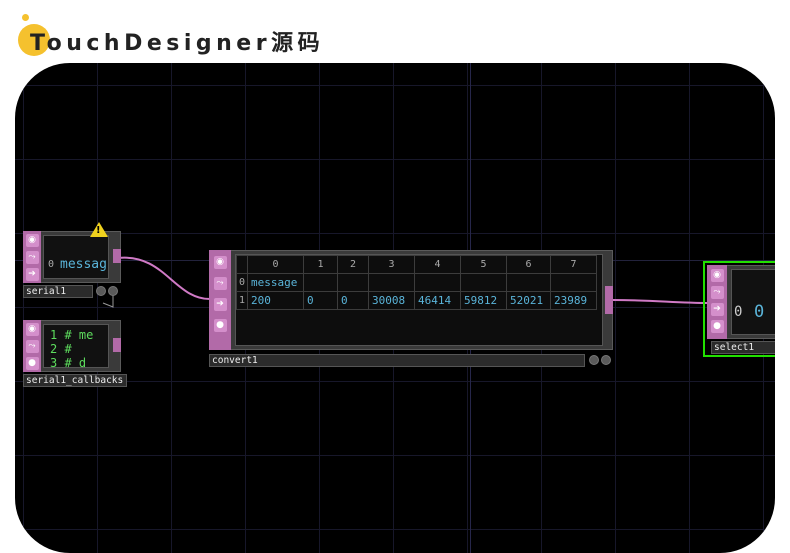 Image resolution: width=790 pixels, height=553 pixels. I want to click on row-index: 1, so click(242, 300).